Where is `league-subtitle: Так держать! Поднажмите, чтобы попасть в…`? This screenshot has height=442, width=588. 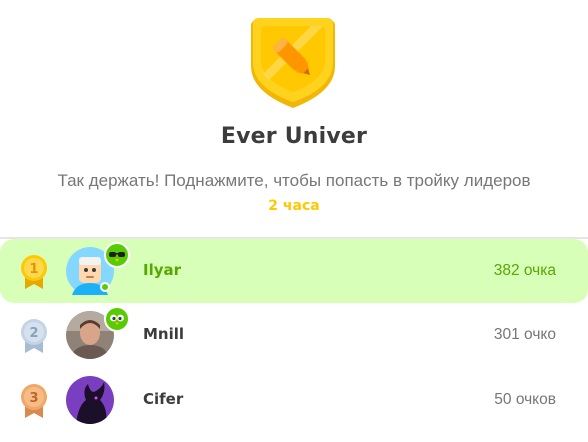 league-subtitle: Так держать! Поднажмите, чтобы попасть в… is located at coordinates (294, 180).